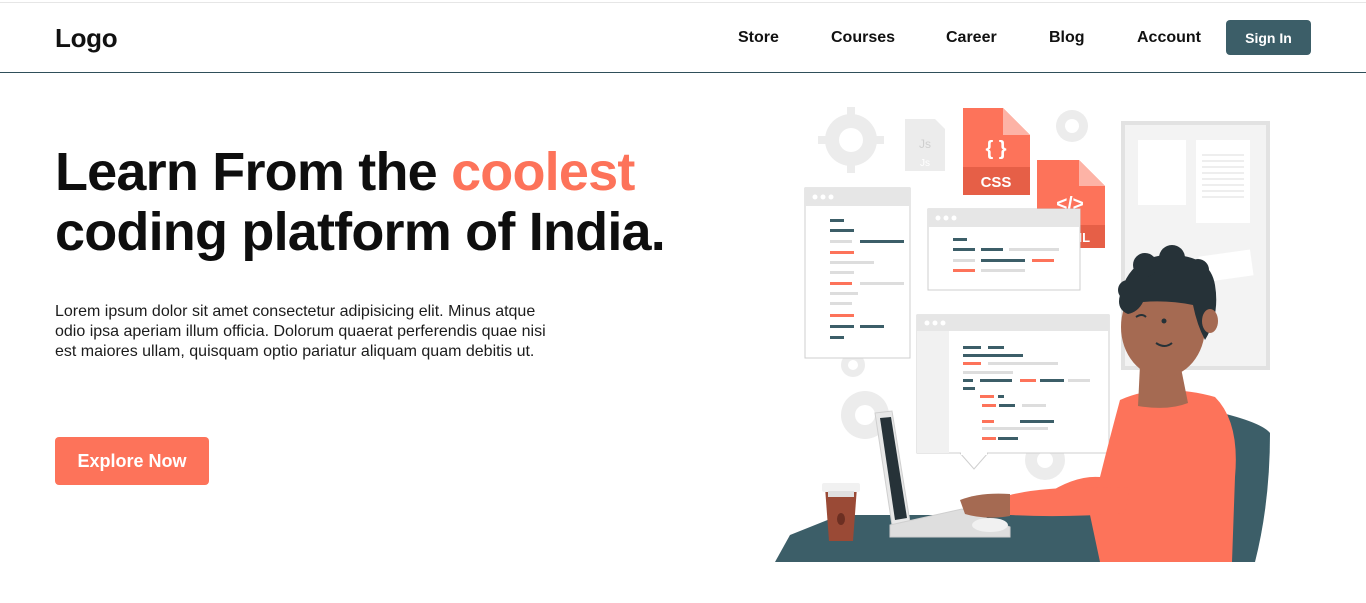 This screenshot has width=1366, height=603. Describe the element at coordinates (1169, 38) in the screenshot. I see `nav-item-account: Account` at that location.